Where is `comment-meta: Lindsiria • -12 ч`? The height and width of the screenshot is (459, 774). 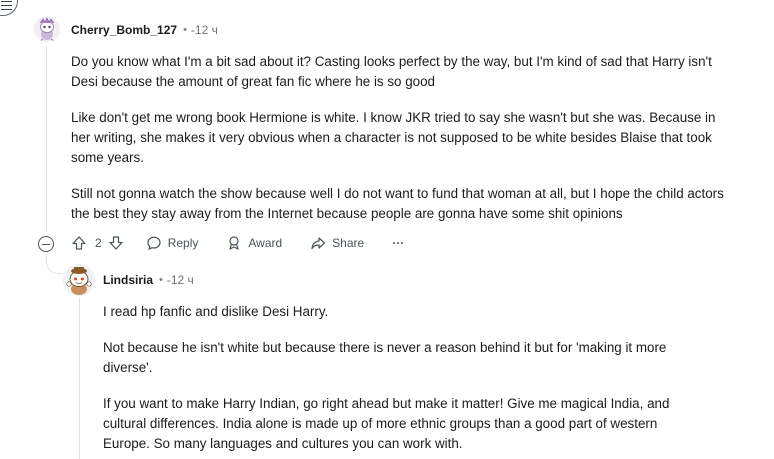 comment-meta: Lindsiria • -12 ч is located at coordinates (148, 280).